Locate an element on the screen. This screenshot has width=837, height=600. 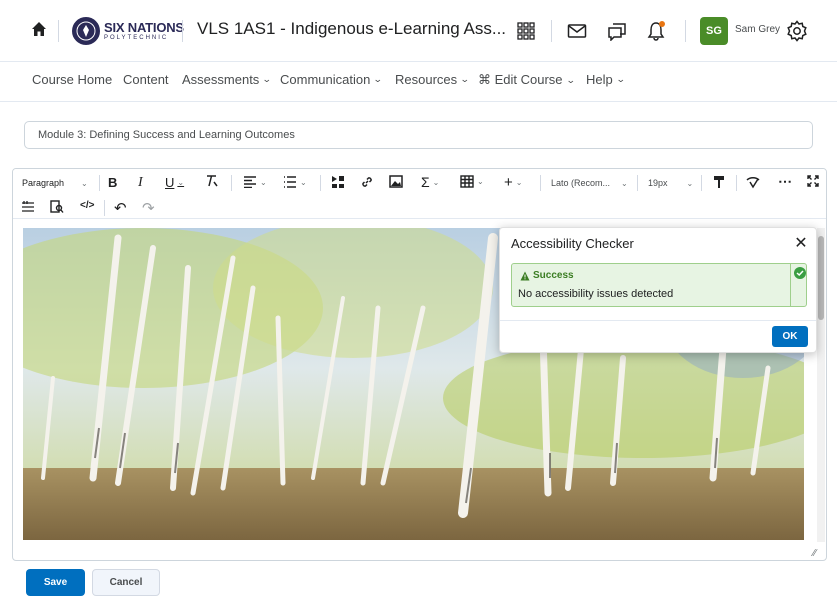
fullscreen-icon is located at coordinates (813, 181).